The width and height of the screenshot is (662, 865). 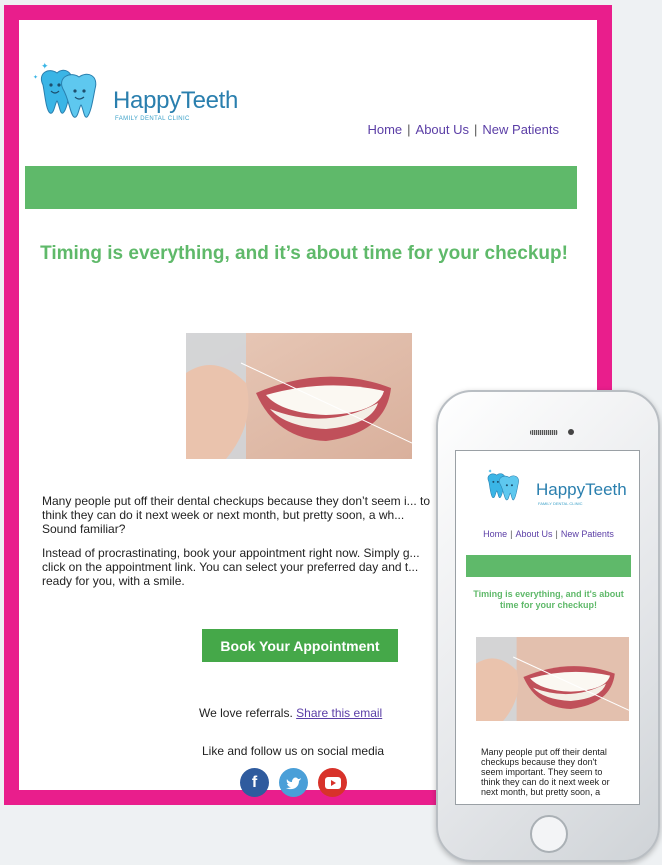 I want to click on youtube-icon, so click(x=332, y=782).